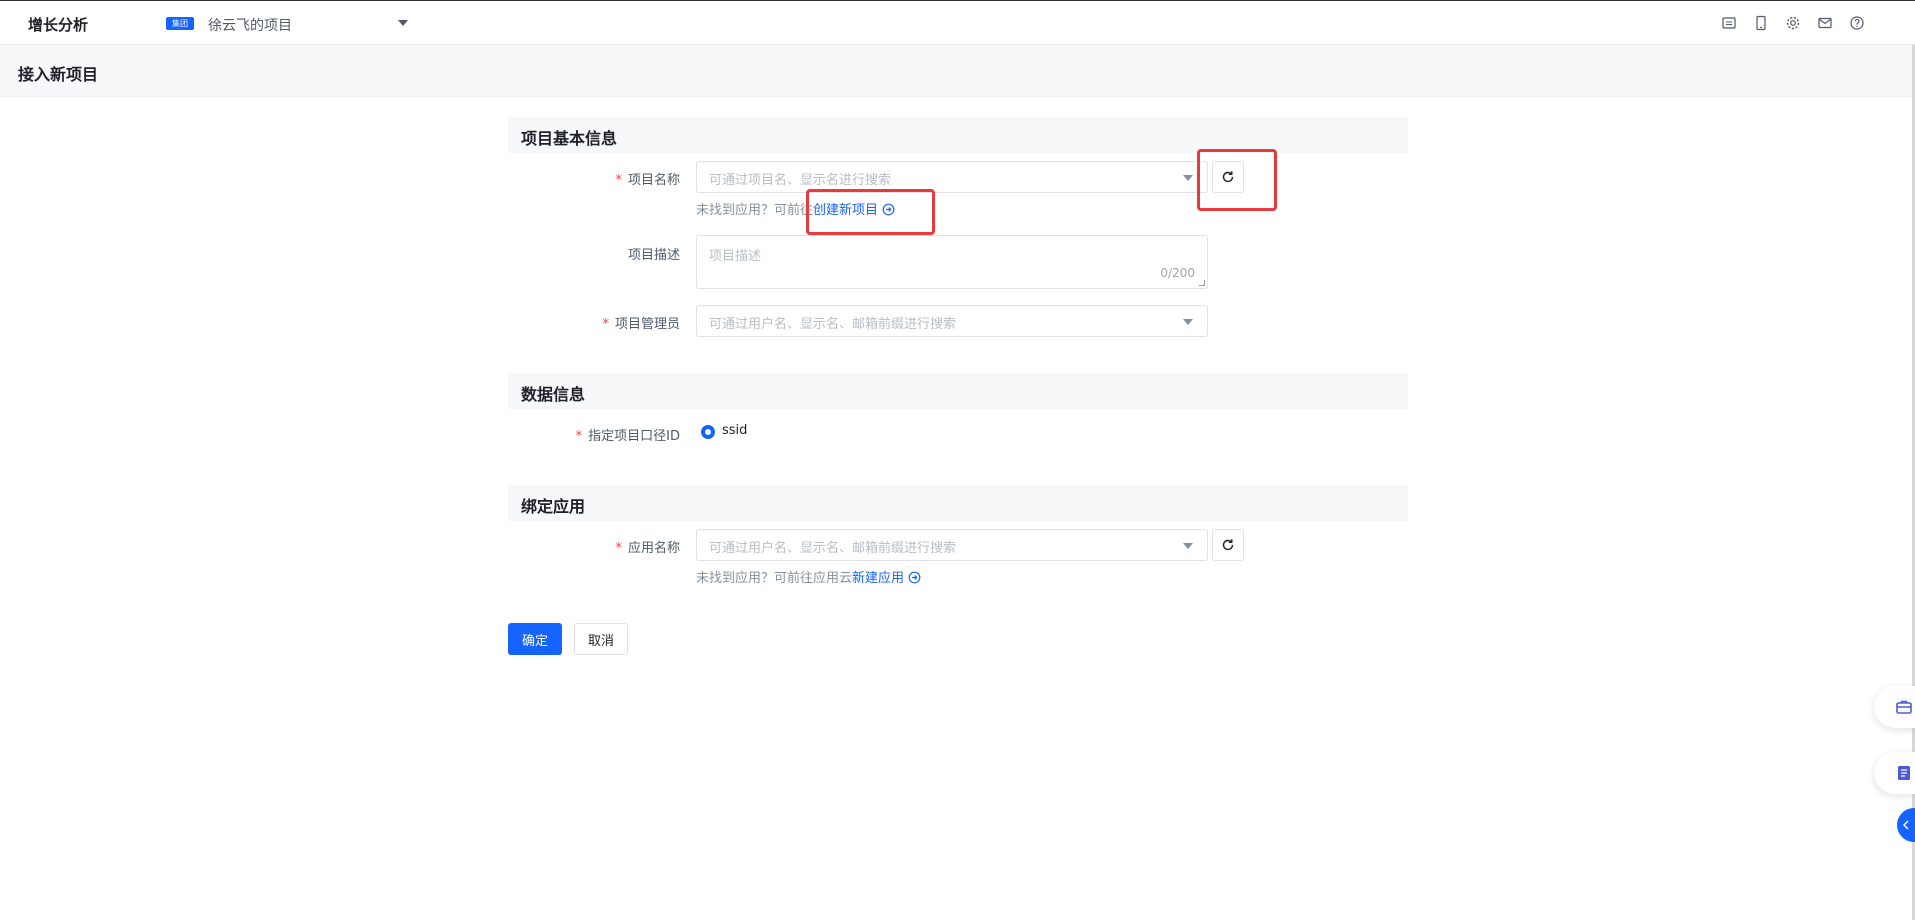  I want to click on top-bar: 增长分析 集团 徐云飞的项目, so click(957, 22).